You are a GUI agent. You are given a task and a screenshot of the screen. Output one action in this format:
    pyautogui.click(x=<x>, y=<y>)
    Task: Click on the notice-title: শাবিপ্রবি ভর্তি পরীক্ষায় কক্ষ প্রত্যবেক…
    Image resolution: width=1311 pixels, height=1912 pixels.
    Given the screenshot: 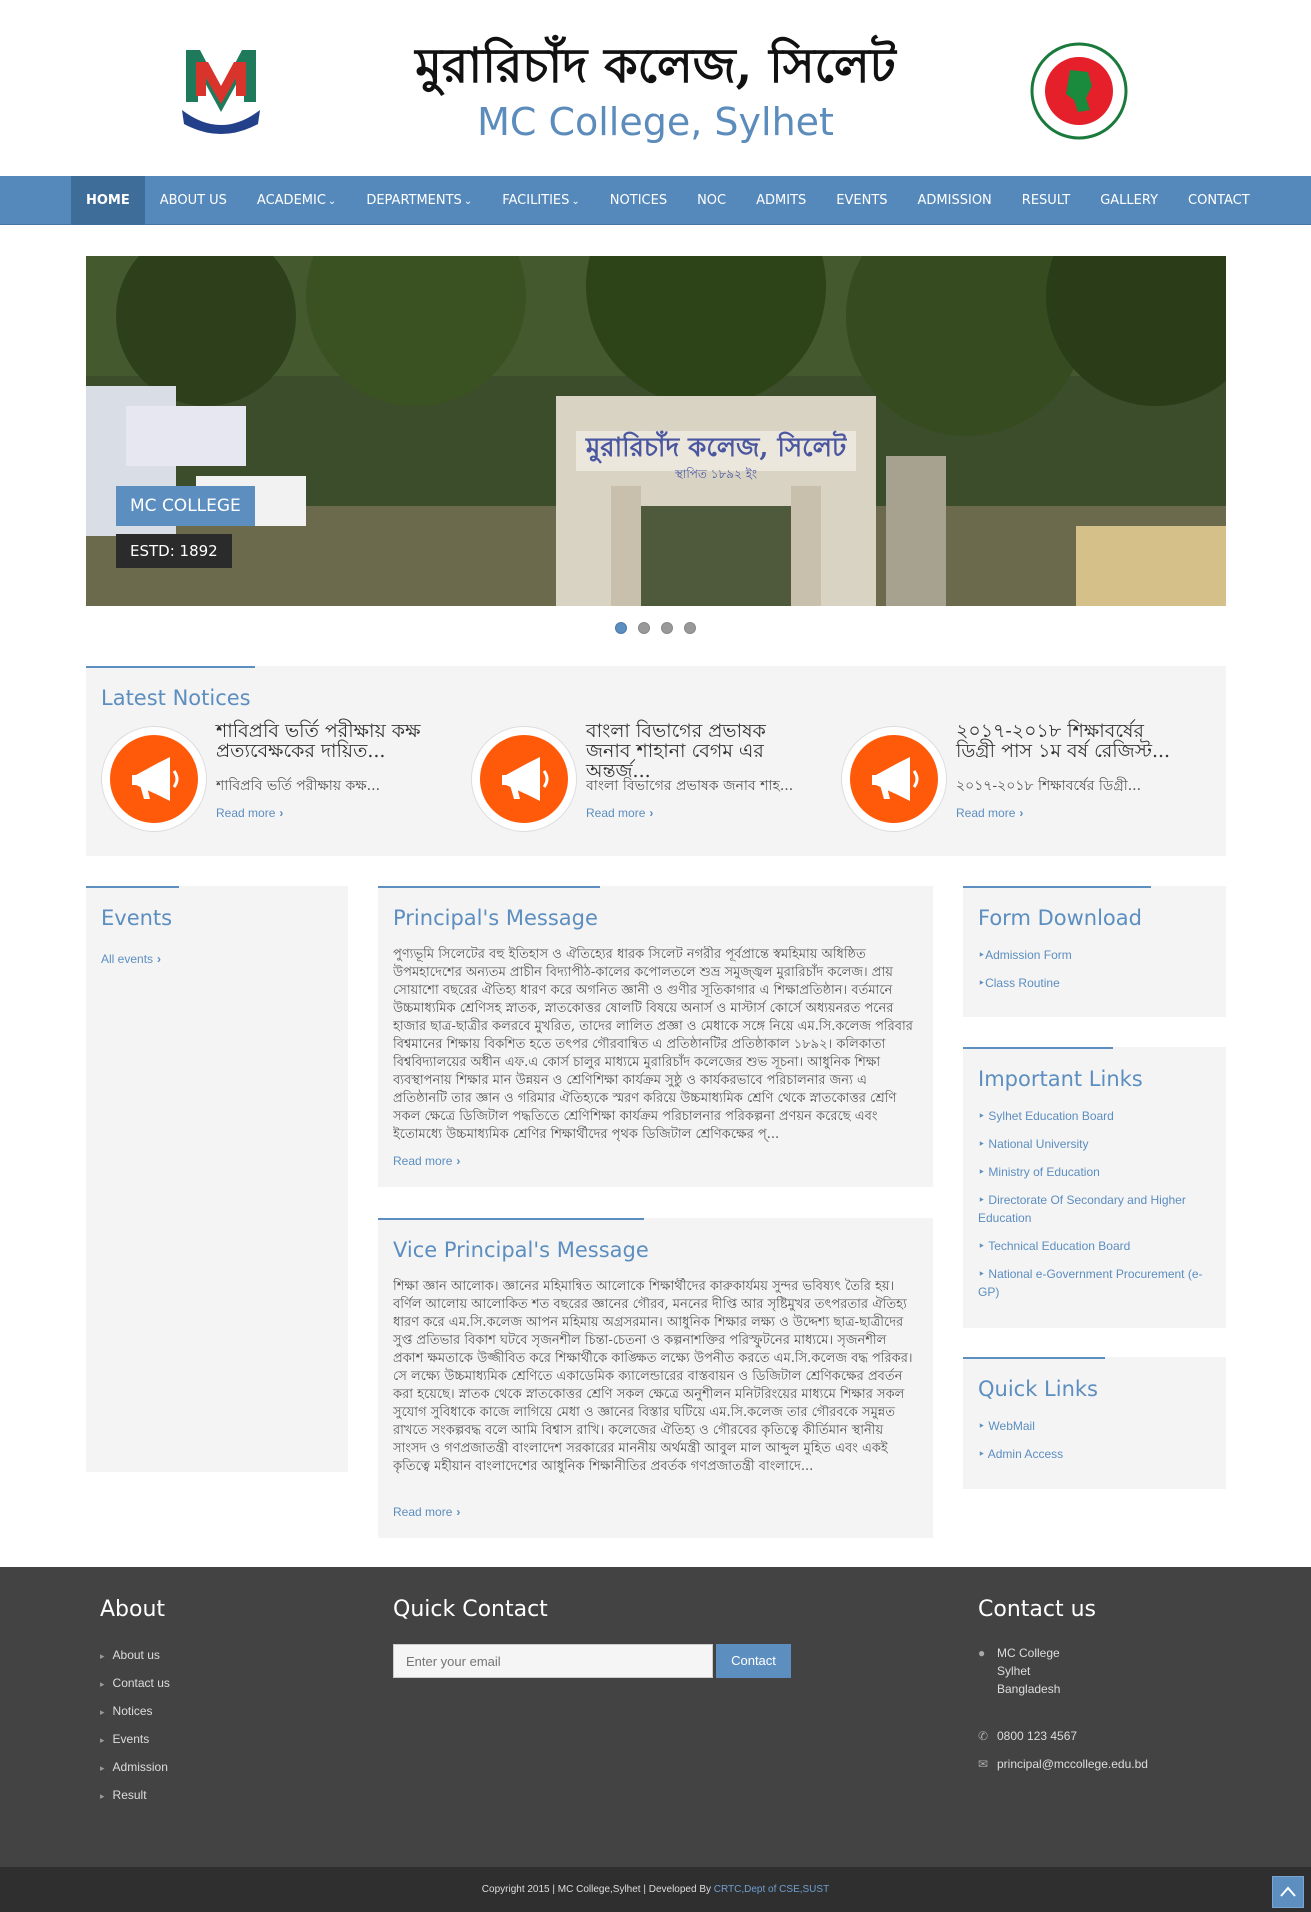 What is the action you would take?
    pyautogui.click(x=323, y=741)
    